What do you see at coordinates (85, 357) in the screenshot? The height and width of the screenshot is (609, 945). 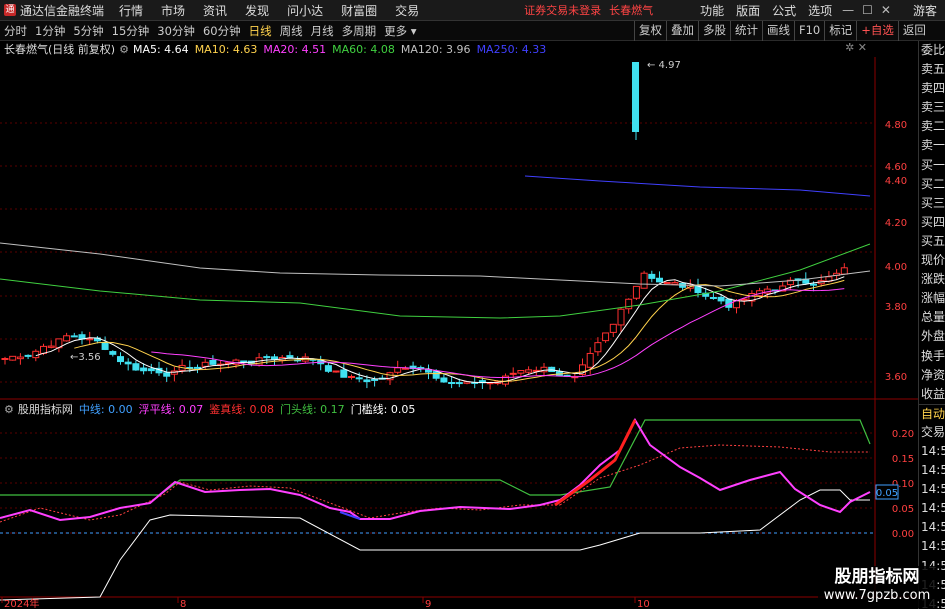 I see `min-price-label: ←3.56` at bounding box center [85, 357].